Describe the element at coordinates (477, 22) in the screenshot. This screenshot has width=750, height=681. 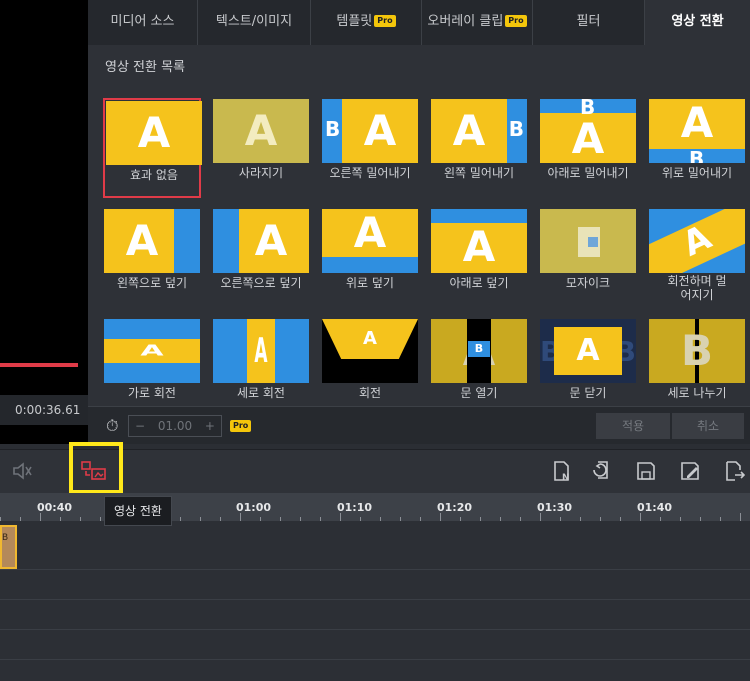
I see `tab-3: 오버레이 클립 Pro` at that location.